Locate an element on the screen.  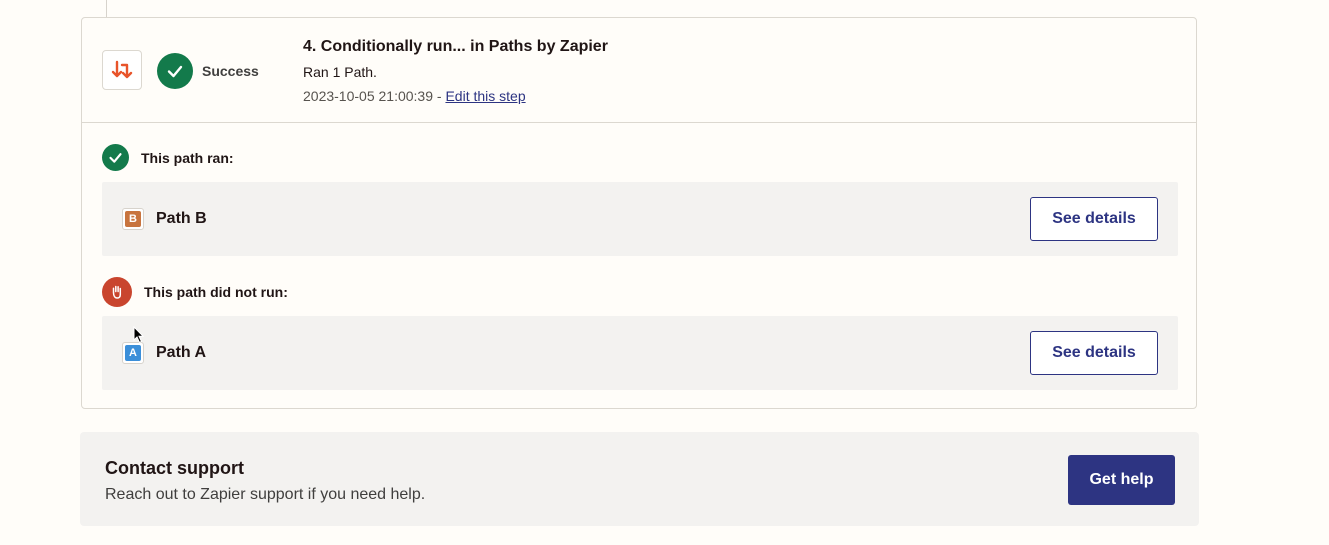
ran-status-circle is located at coordinates (115, 157).